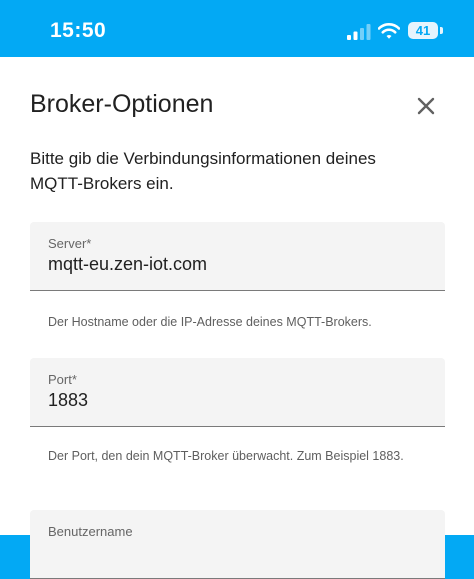 This screenshot has height=579, width=474. I want to click on signal-icon, so click(359, 32).